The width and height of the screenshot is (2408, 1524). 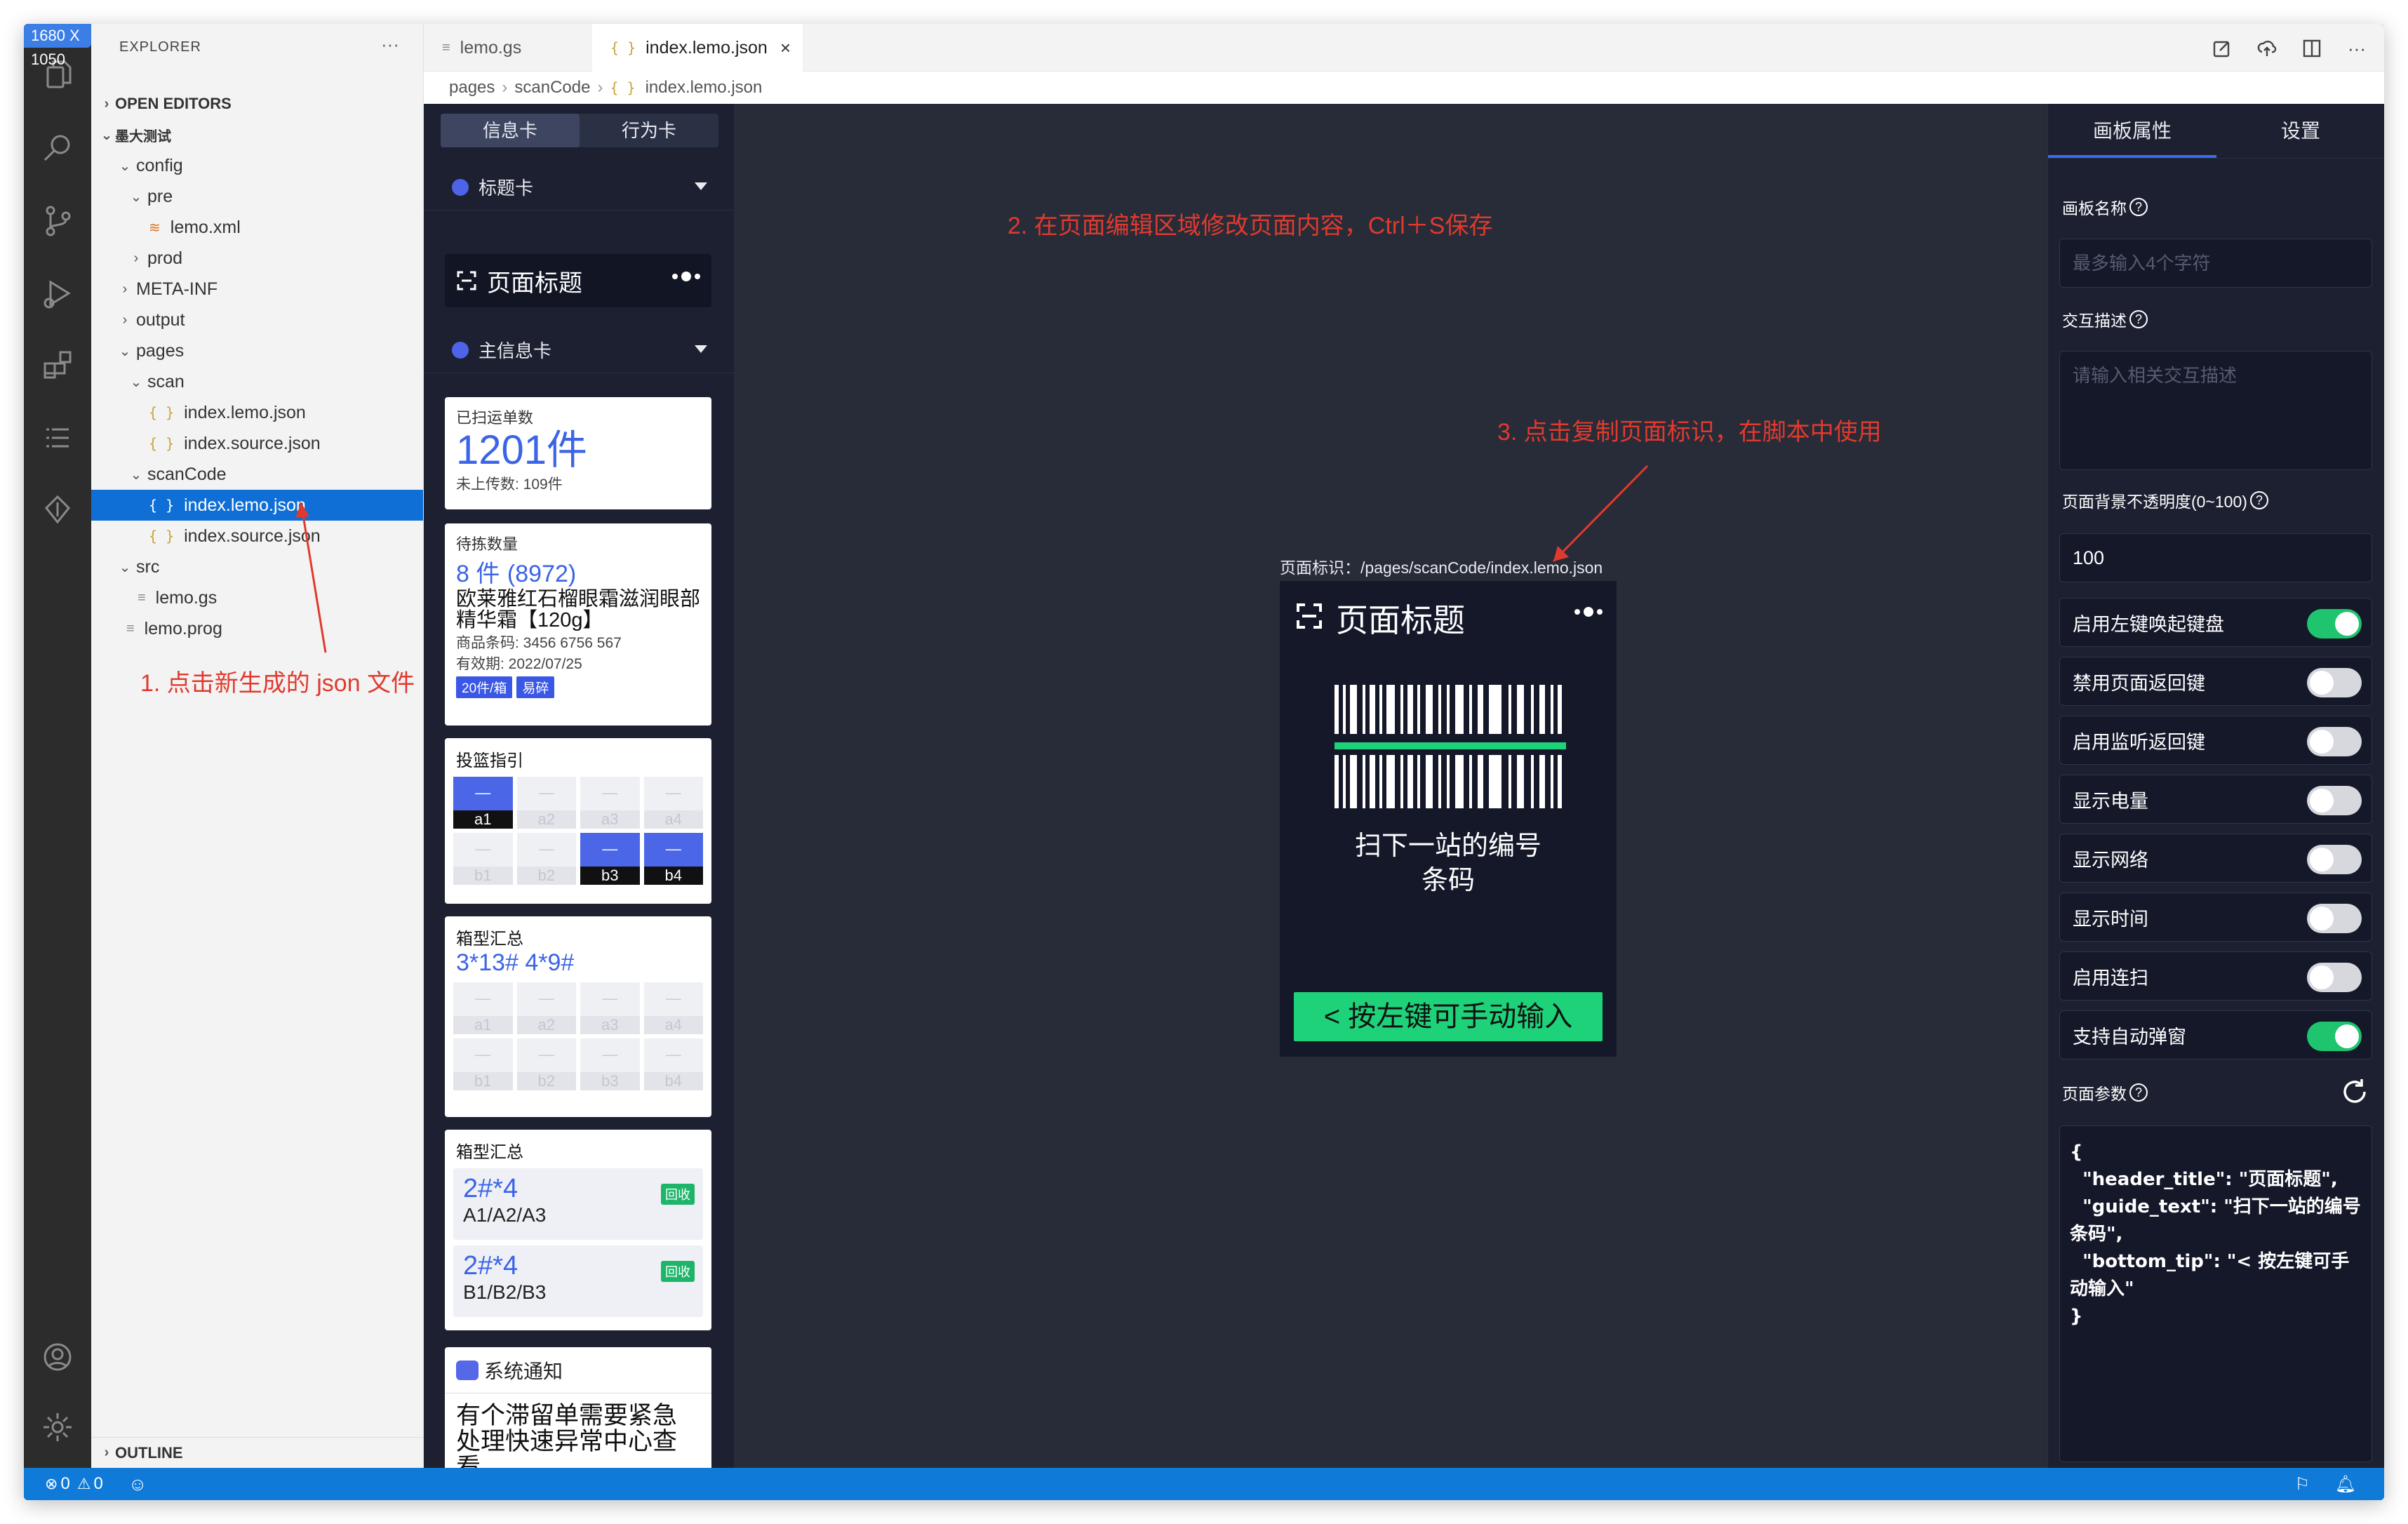 I want to click on explorer-more-button: ···, so click(x=390, y=44).